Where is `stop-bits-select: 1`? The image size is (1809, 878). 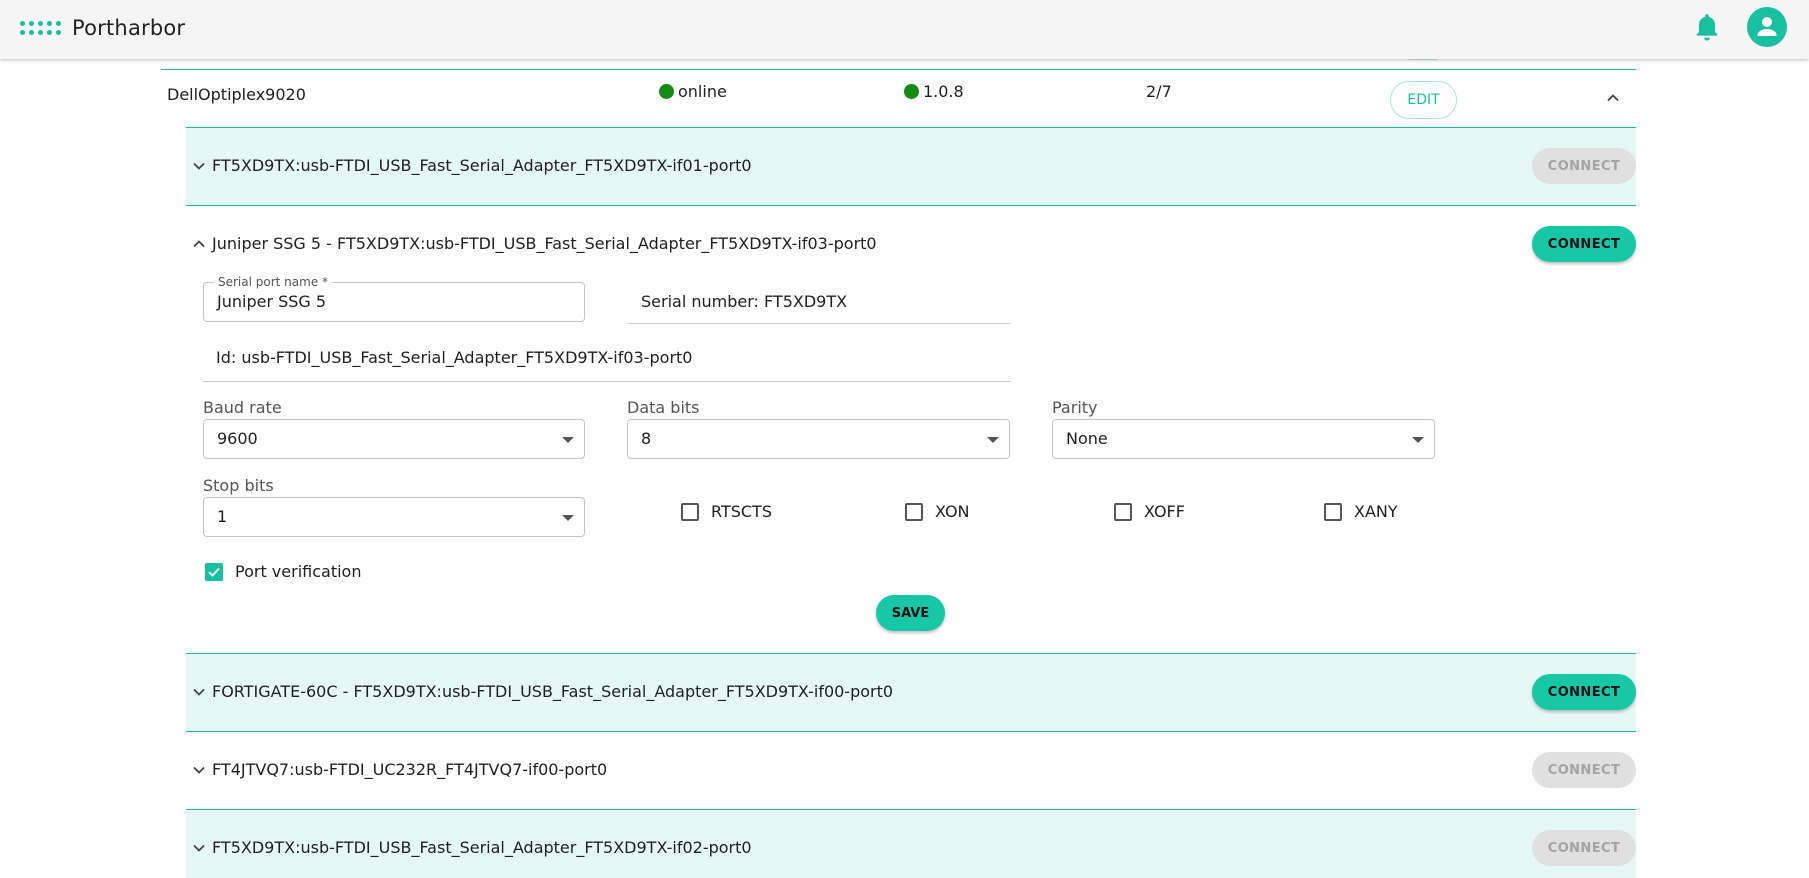 stop-bits-select: 1 is located at coordinates (394, 517).